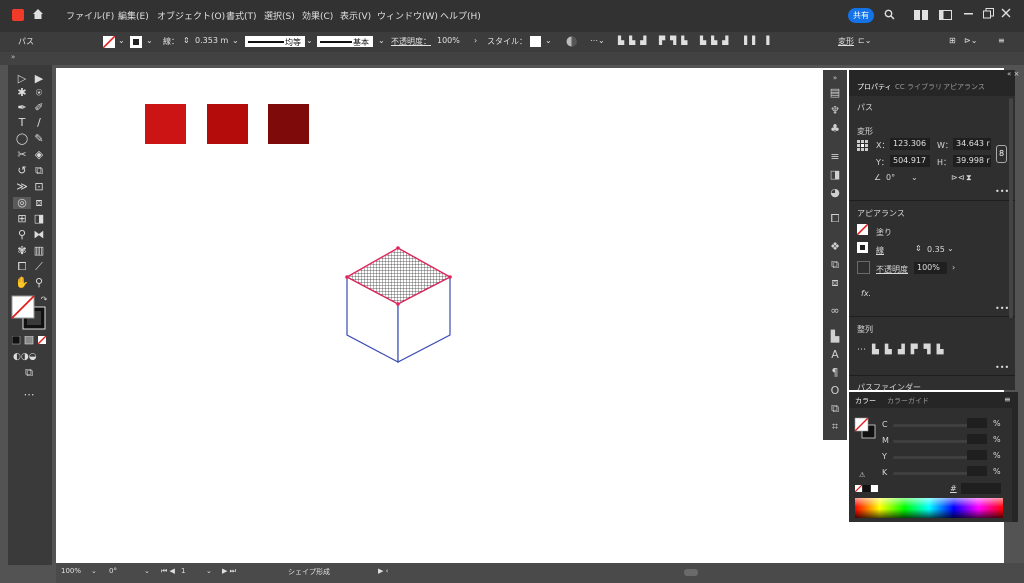 The width and height of the screenshot is (1024, 583). What do you see at coordinates (475, 40) in the screenshot?
I see `chevron-right-icon: ›` at bounding box center [475, 40].